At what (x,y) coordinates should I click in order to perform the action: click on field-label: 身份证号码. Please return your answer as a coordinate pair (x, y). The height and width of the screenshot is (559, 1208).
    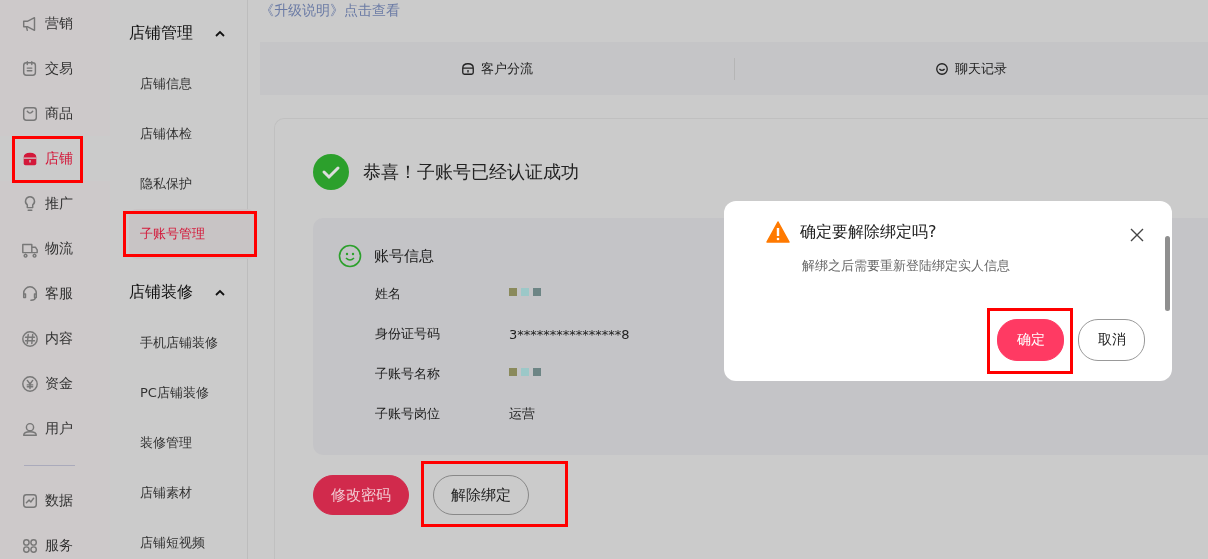
    Looking at the image, I should click on (408, 334).